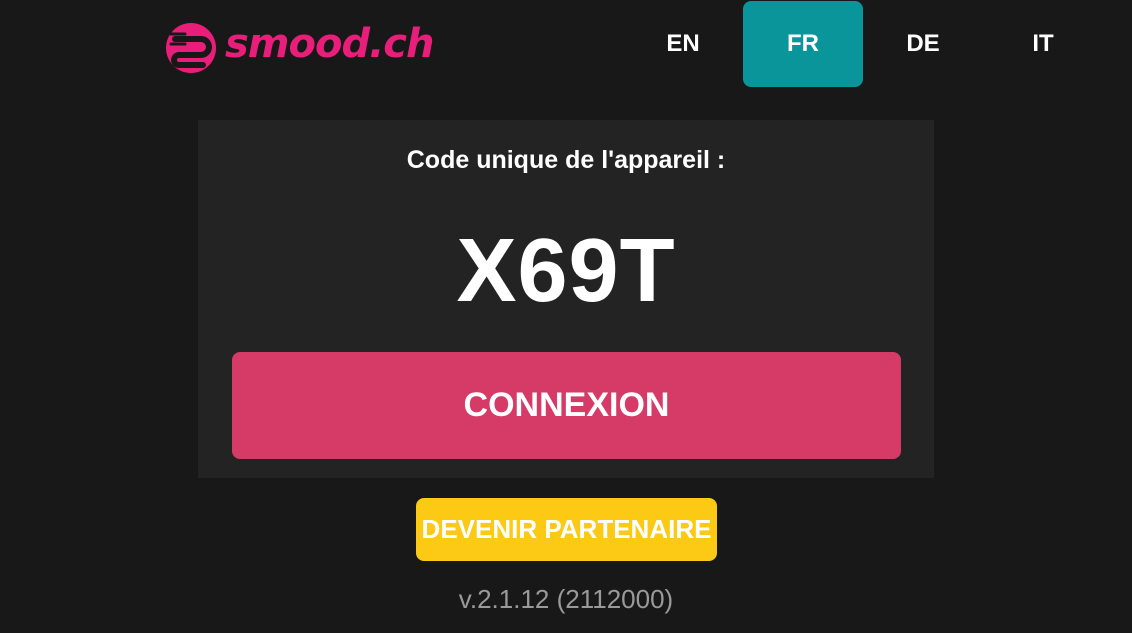 This screenshot has width=1132, height=633. Describe the element at coordinates (566, 599) in the screenshot. I see `app-version: v.2.1.12 (2112000)` at that location.